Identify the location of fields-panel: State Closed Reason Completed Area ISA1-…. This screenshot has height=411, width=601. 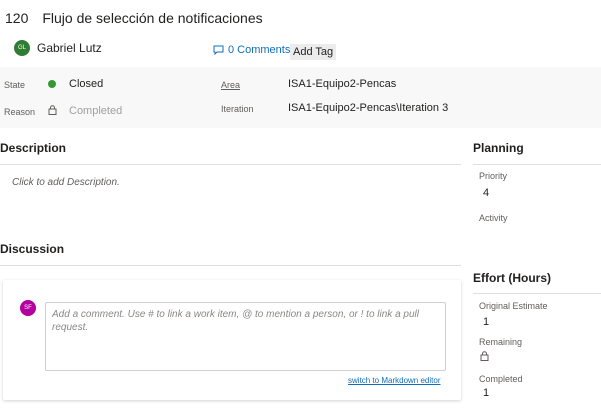
(300, 97).